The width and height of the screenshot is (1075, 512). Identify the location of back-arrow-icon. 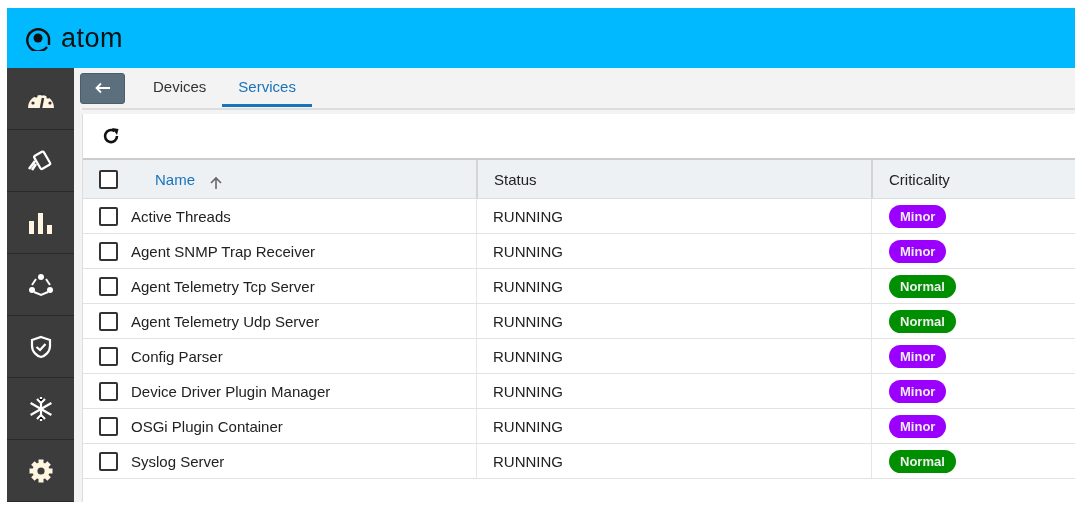
(102, 88).